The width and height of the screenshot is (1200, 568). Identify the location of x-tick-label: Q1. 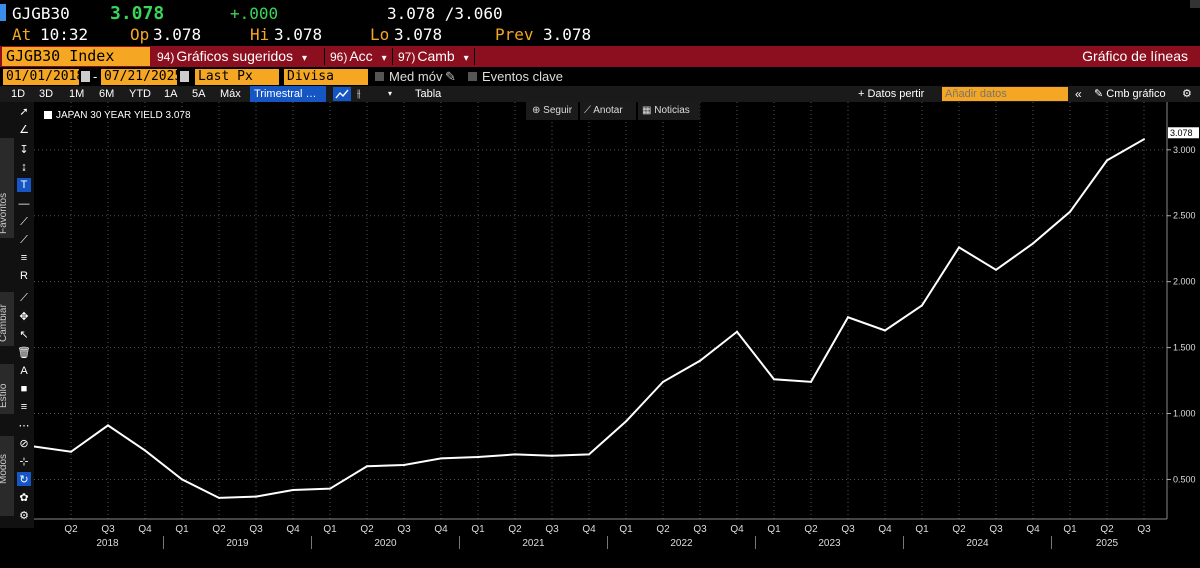
(1070, 529).